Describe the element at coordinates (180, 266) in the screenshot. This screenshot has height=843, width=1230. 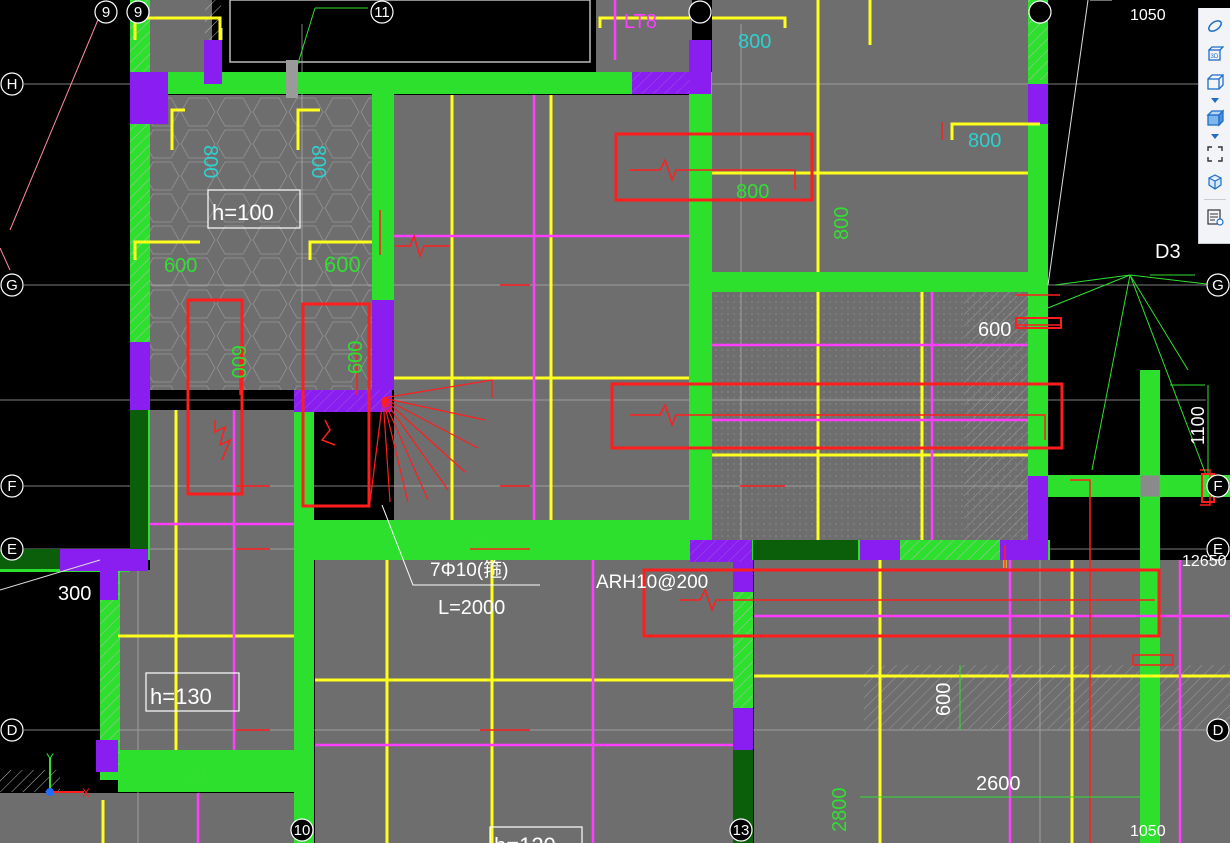
I see `dim-600-a: 600` at that location.